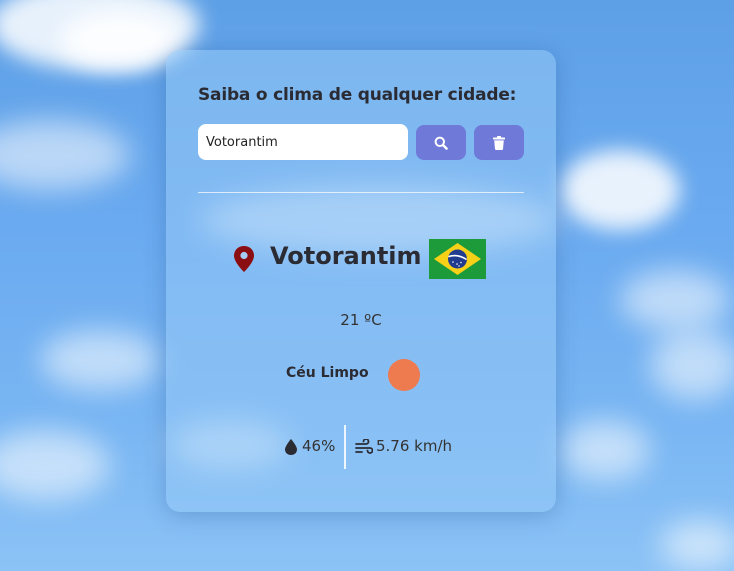  What do you see at coordinates (404, 375) in the screenshot?
I see `sun-icon` at bounding box center [404, 375].